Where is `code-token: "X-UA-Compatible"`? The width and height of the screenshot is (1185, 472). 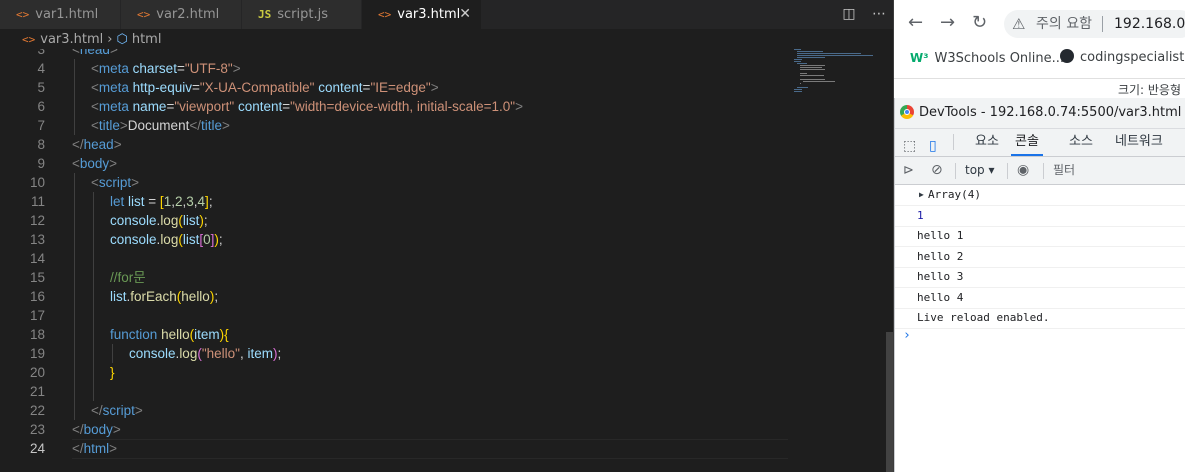 code-token: "X-UA-Compatible" is located at coordinates (257, 87).